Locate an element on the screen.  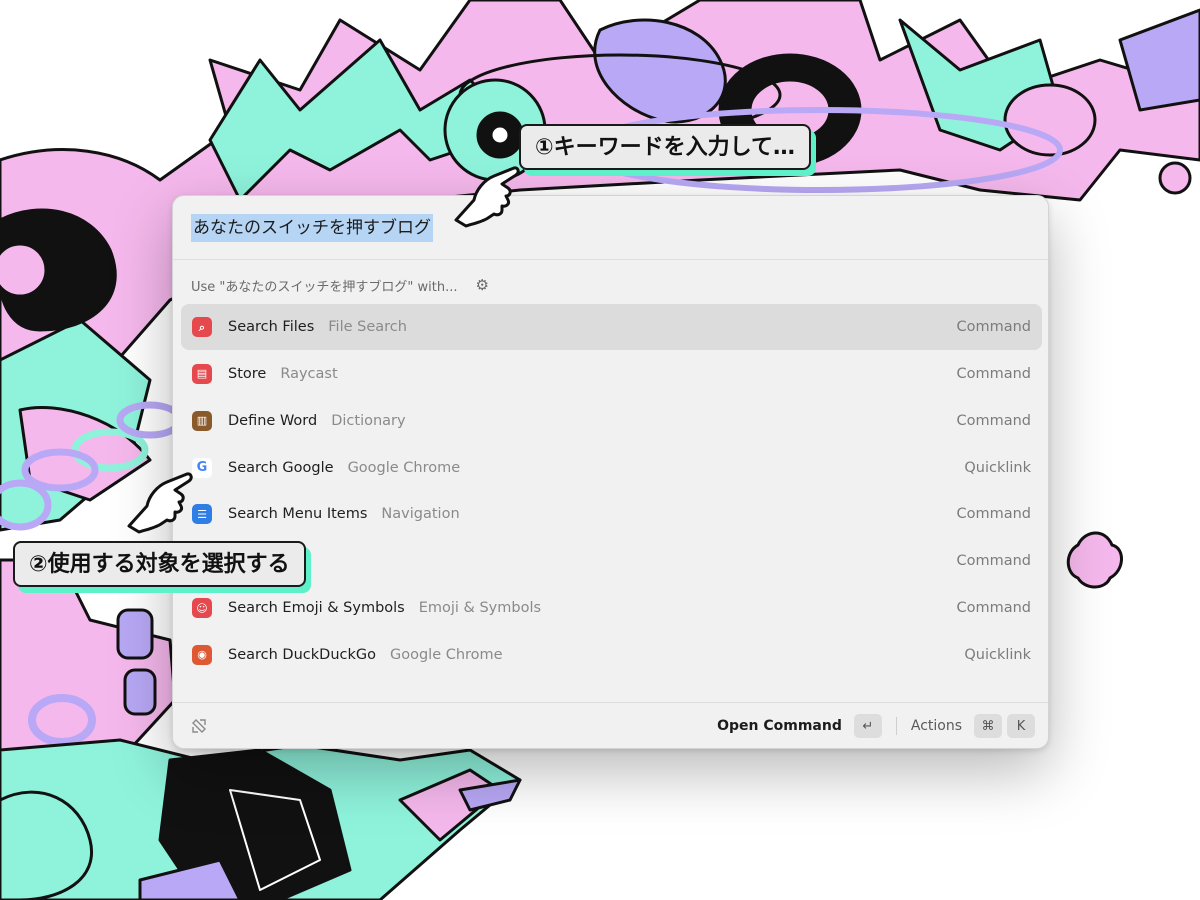
result-item: ▥ Define Word Dictionary Command is located at coordinates (611, 421).